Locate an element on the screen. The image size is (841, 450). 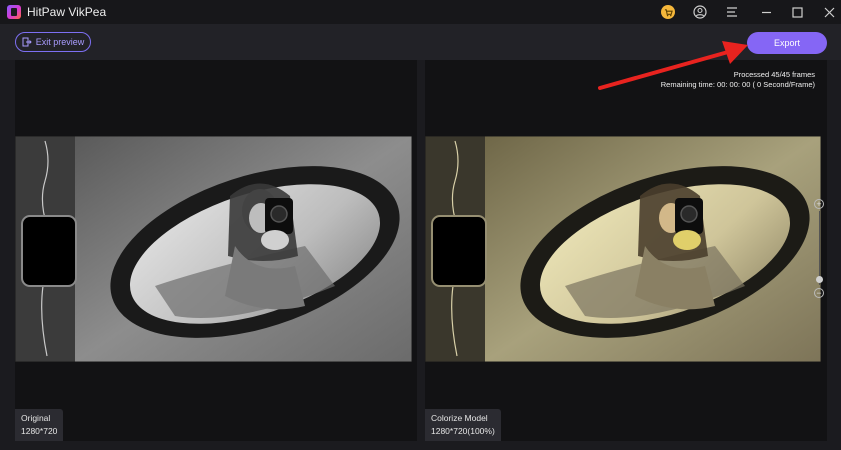
zoom-slider-track is located at coordinates (819, 248).